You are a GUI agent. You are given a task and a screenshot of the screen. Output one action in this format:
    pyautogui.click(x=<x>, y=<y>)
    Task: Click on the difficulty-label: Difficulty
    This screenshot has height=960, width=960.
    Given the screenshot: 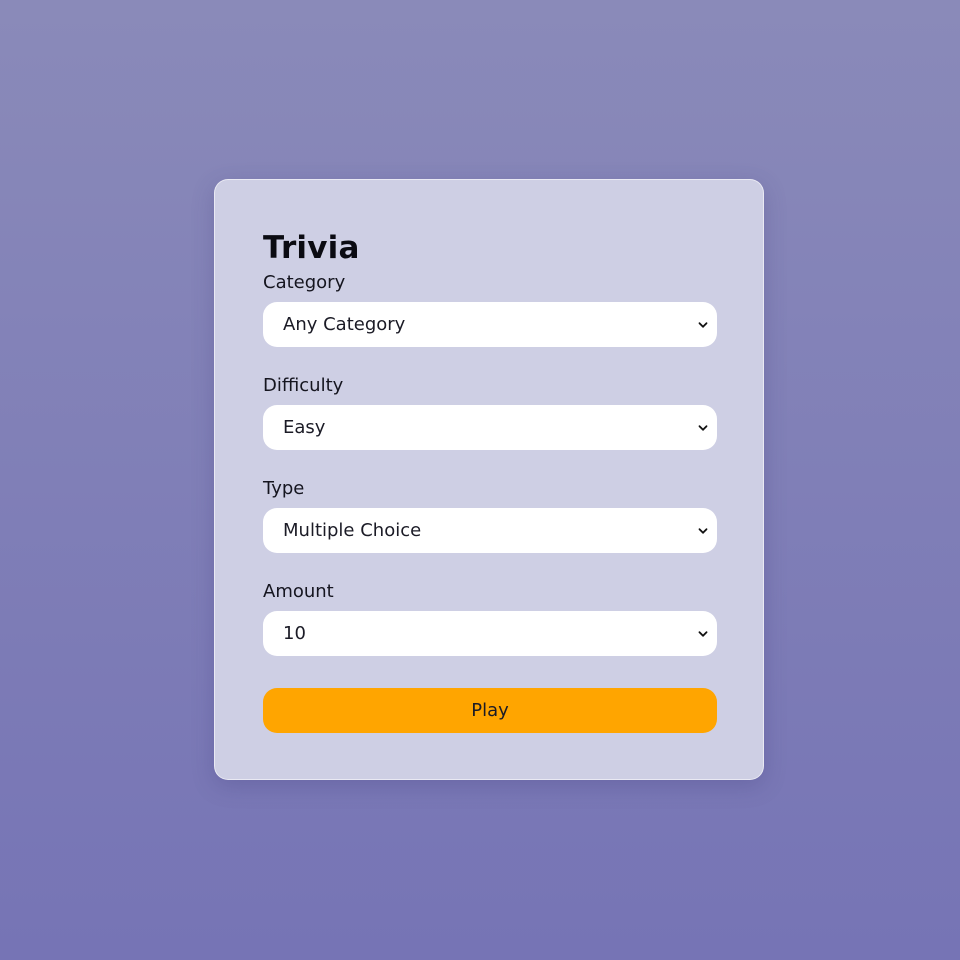 What is the action you would take?
    pyautogui.click(x=303, y=385)
    